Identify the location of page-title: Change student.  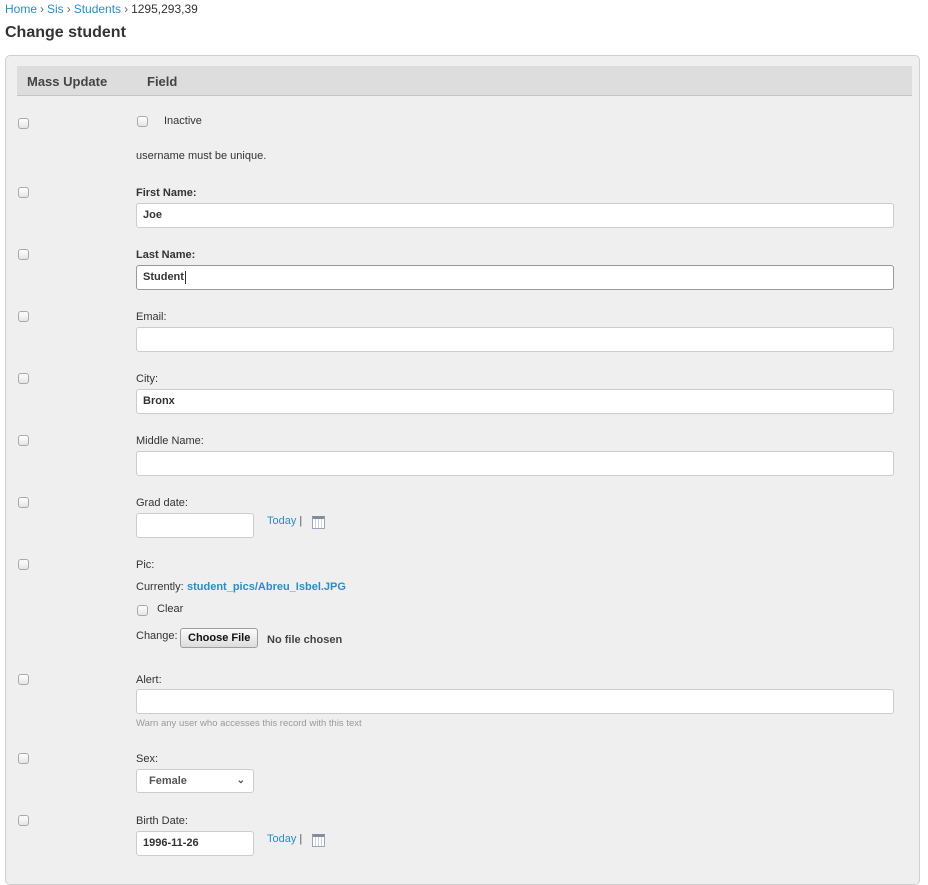
(65, 32).